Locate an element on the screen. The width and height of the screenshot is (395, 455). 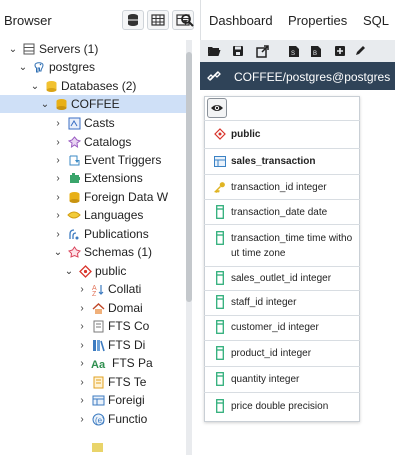
erd-column-row: staff_id integer is located at coordinates (282, 302).